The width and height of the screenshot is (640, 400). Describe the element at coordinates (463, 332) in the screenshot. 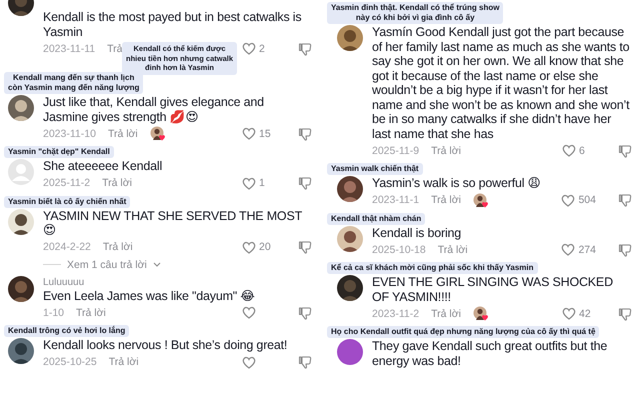

I see `caption-label: Họ cho Kendall outfit quá đẹp nhưng năng lượng của cô ấy thì quá tệ` at that location.